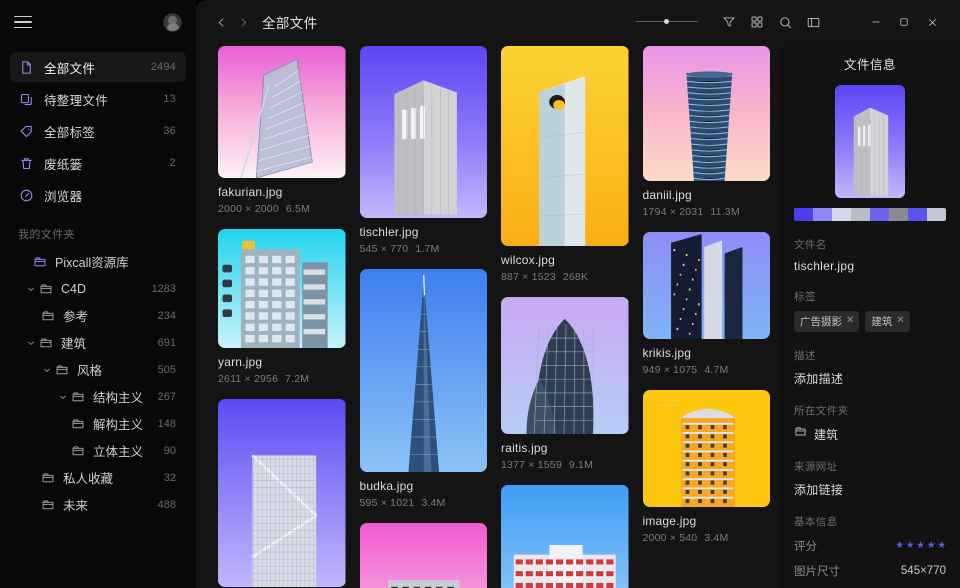  I want to click on sidebar-item-unsorted: 待整理文件 13, so click(98, 99).